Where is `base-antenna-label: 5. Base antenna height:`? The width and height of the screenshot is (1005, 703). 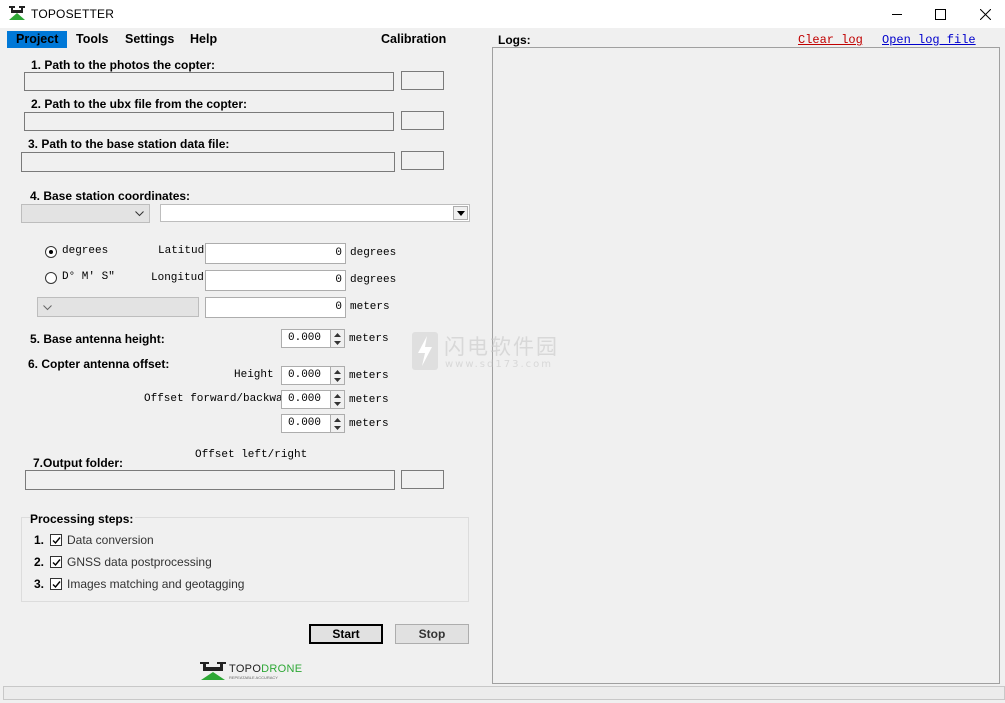
base-antenna-label: 5. Base antenna height: is located at coordinates (97, 339).